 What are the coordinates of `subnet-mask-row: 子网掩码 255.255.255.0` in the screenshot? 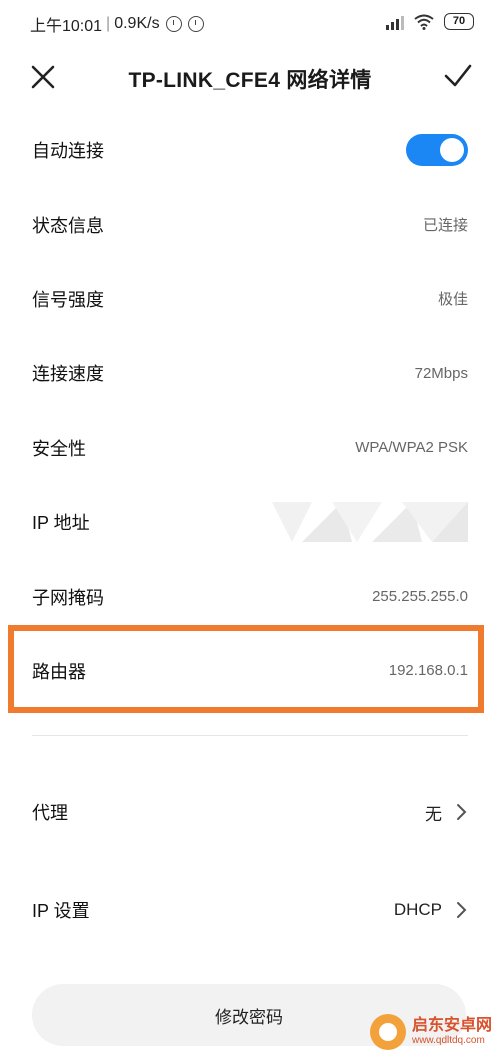 It's located at (250, 596).